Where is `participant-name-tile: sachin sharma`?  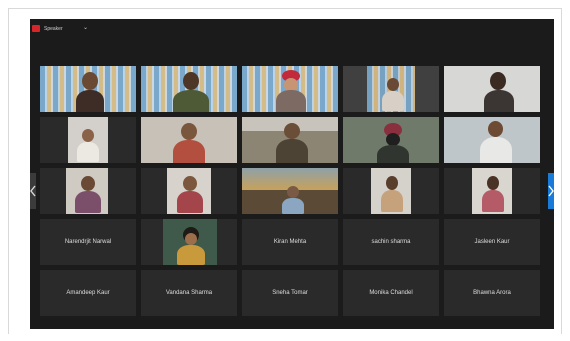 participant-name-tile: sachin sharma is located at coordinates (391, 242).